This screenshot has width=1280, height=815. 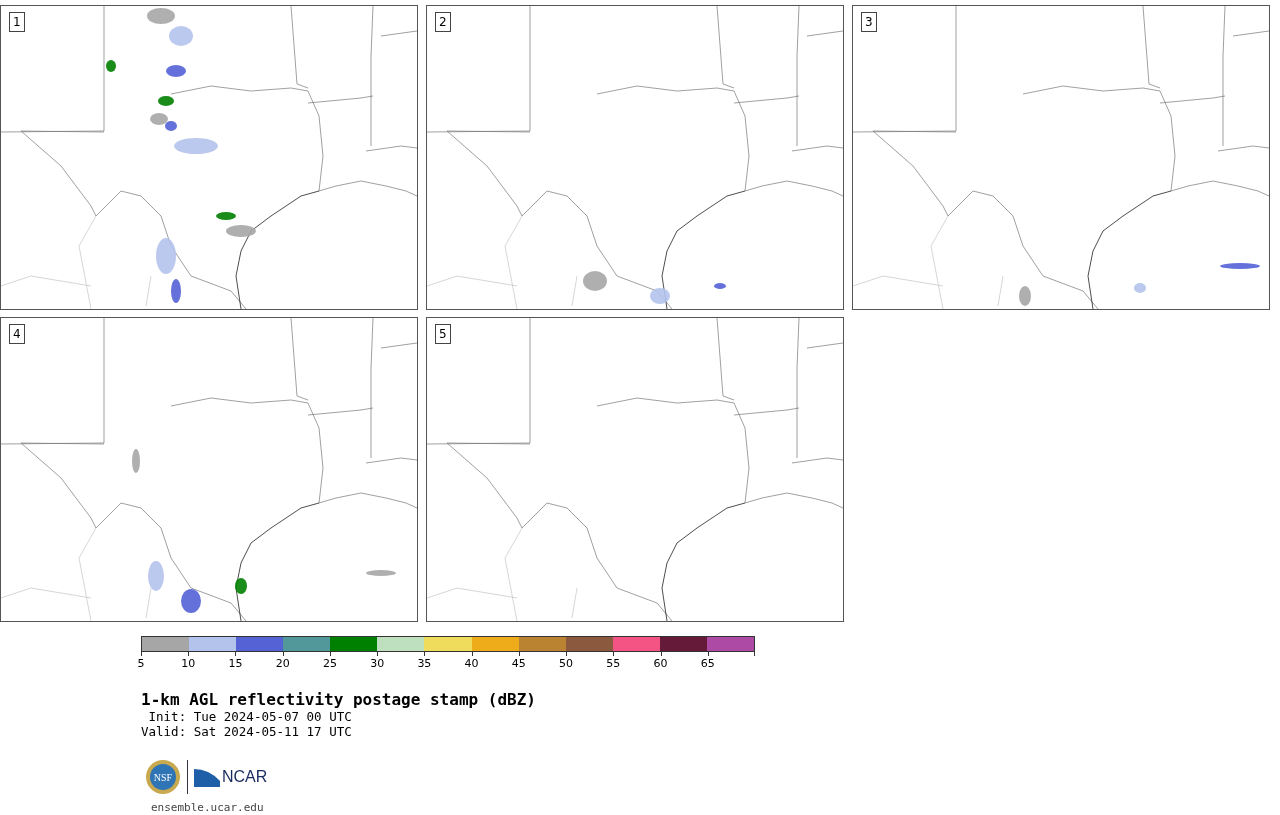 What do you see at coordinates (707, 663) in the screenshot?
I see `tick-label: 65` at bounding box center [707, 663].